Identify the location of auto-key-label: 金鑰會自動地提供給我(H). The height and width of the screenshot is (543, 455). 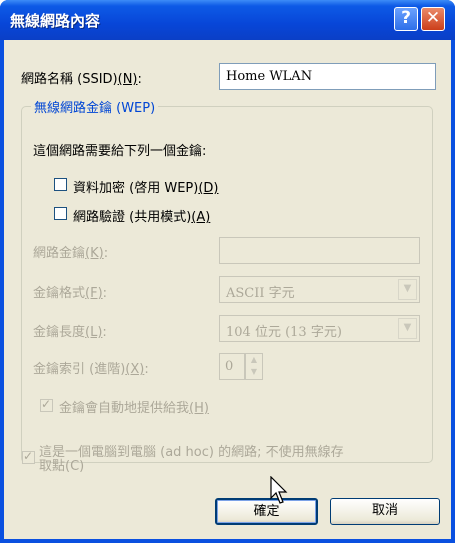
(134, 406).